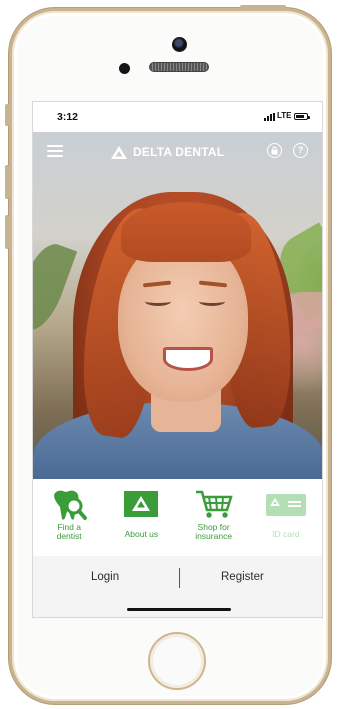 The height and width of the screenshot is (709, 342). Describe the element at coordinates (71, 505) in the screenshot. I see `tooth-search-icon` at that location.